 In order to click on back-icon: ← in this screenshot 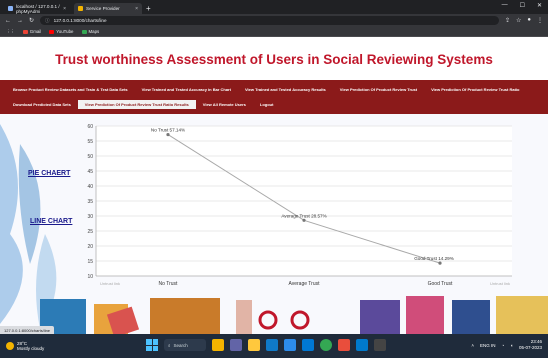, I will do `click(8, 21)`.